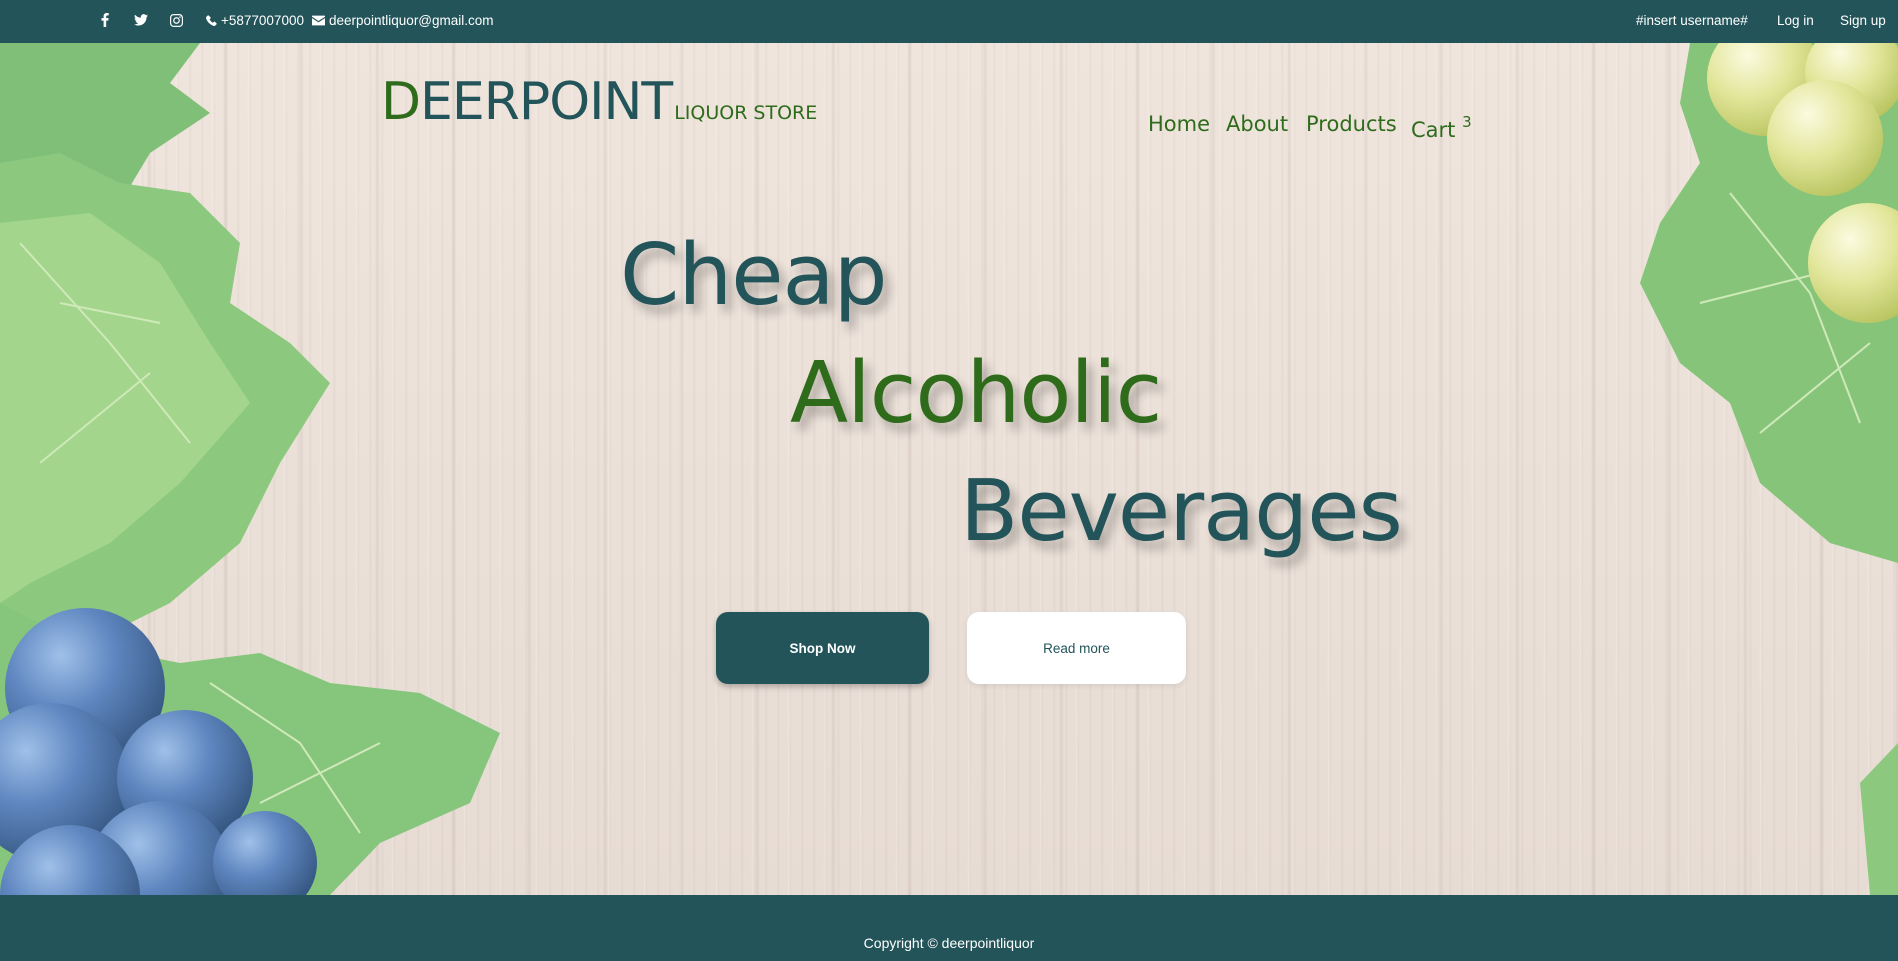  What do you see at coordinates (1351, 124) in the screenshot?
I see `nav-products: Products` at bounding box center [1351, 124].